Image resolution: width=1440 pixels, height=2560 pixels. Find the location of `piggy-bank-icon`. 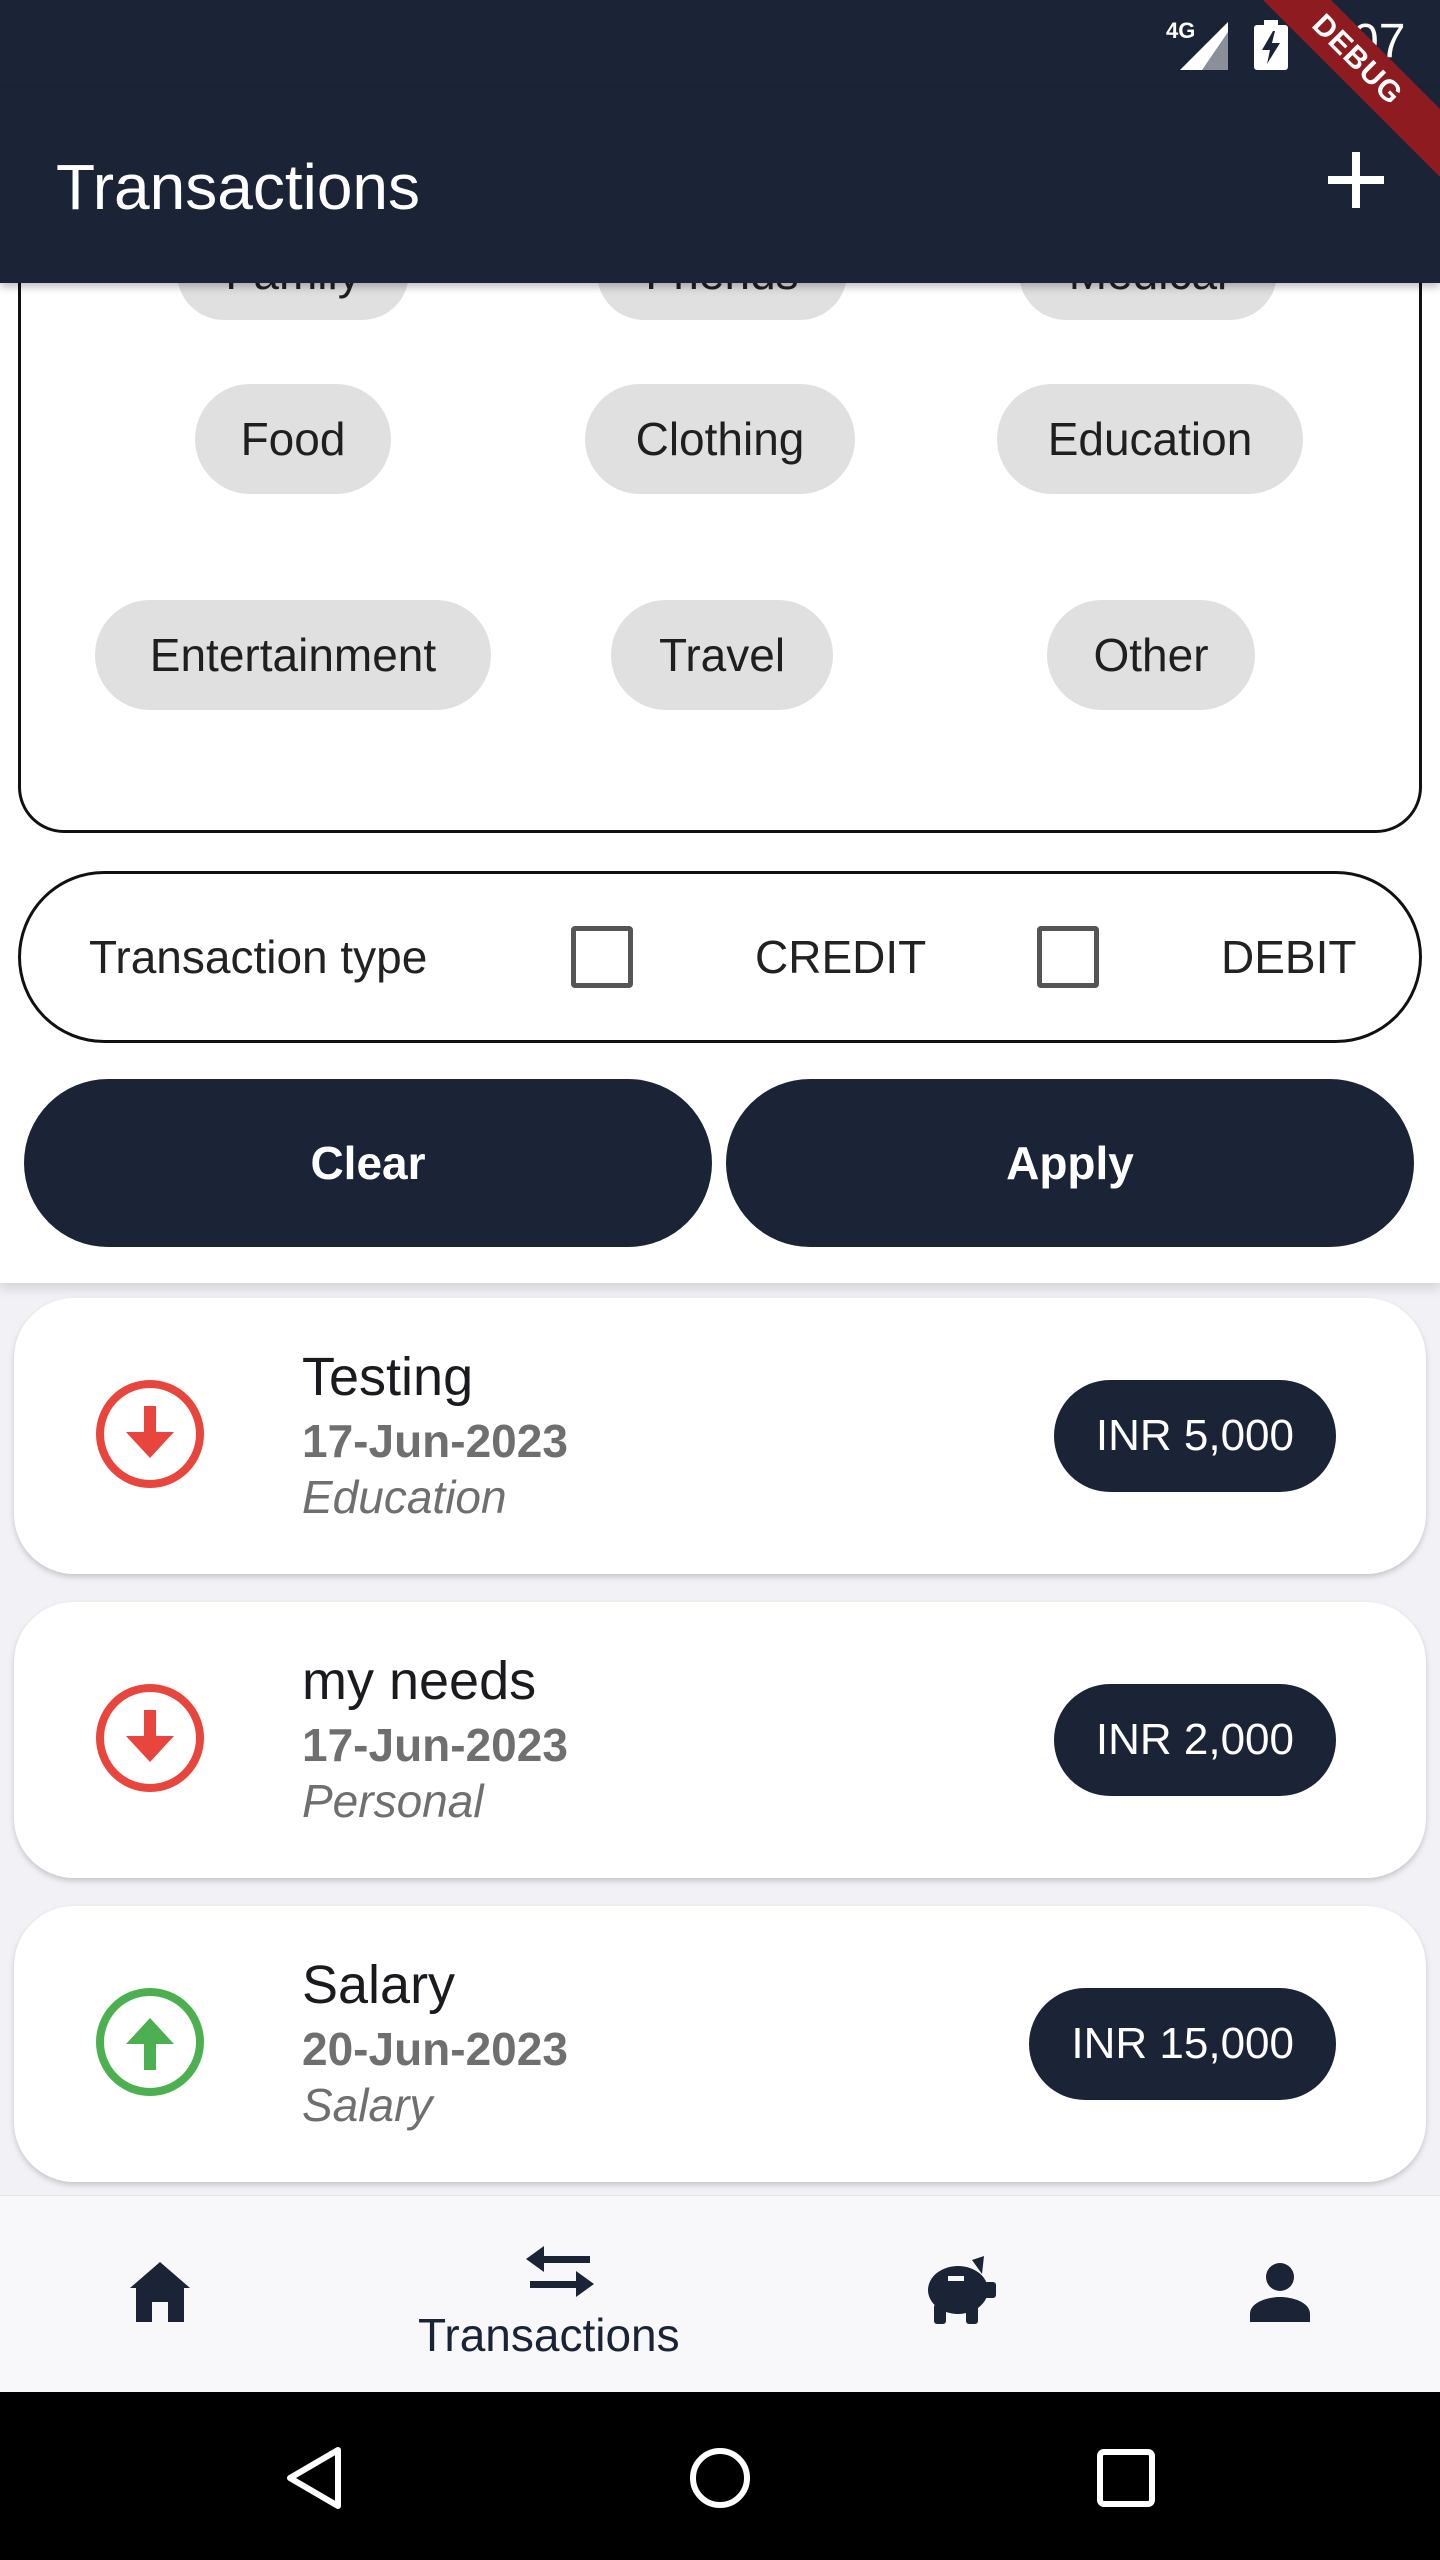

piggy-bank-icon is located at coordinates (960, 2290).